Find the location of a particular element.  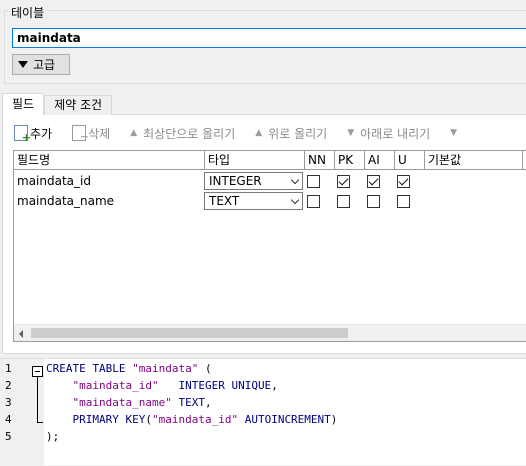

header-field-name: 필드명 is located at coordinates (109, 160).